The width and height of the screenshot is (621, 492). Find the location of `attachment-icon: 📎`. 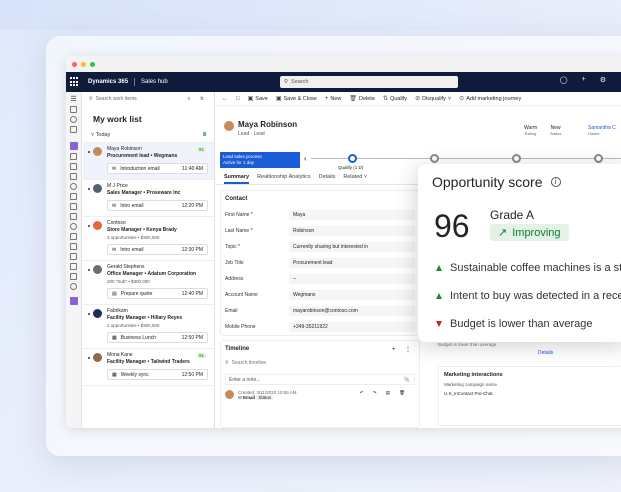

attachment-icon: 📎 is located at coordinates (407, 380).